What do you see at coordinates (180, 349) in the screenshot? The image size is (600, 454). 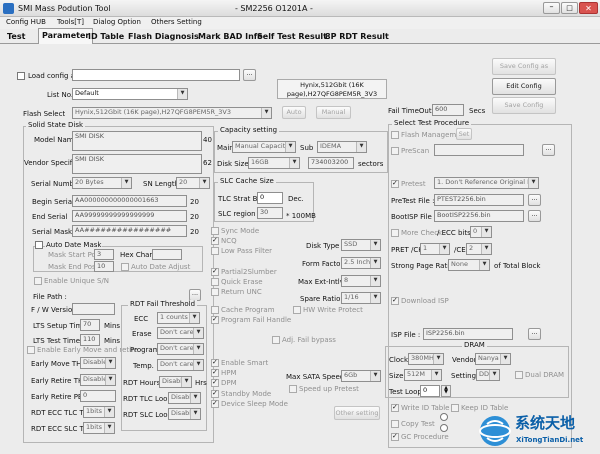 I see `rdt-program-select: Don't care ▼` at bounding box center [180, 349].